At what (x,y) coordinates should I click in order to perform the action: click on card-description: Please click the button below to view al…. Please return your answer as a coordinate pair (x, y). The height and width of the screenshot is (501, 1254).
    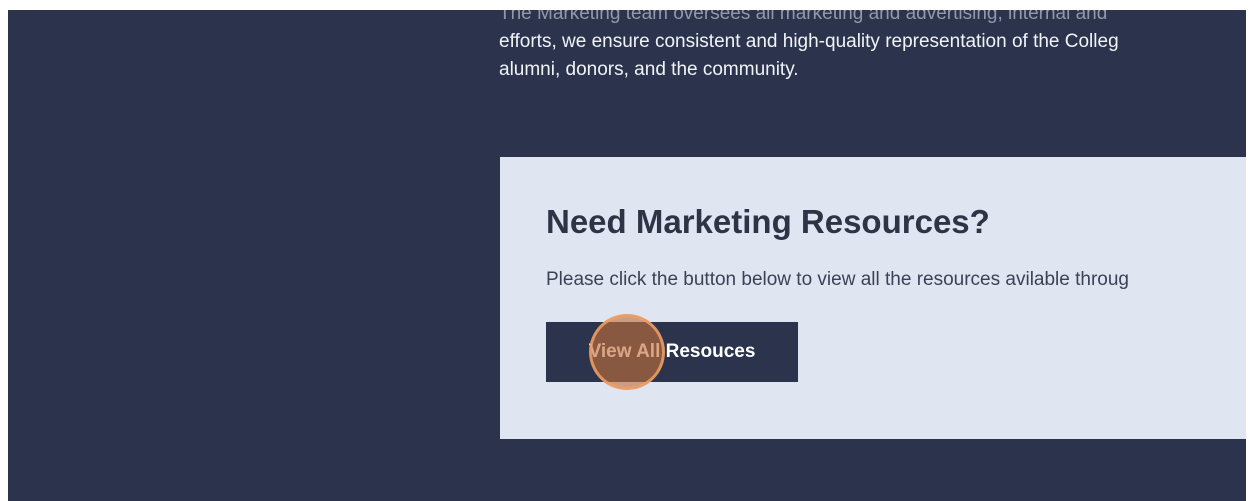
    Looking at the image, I should click on (837, 279).